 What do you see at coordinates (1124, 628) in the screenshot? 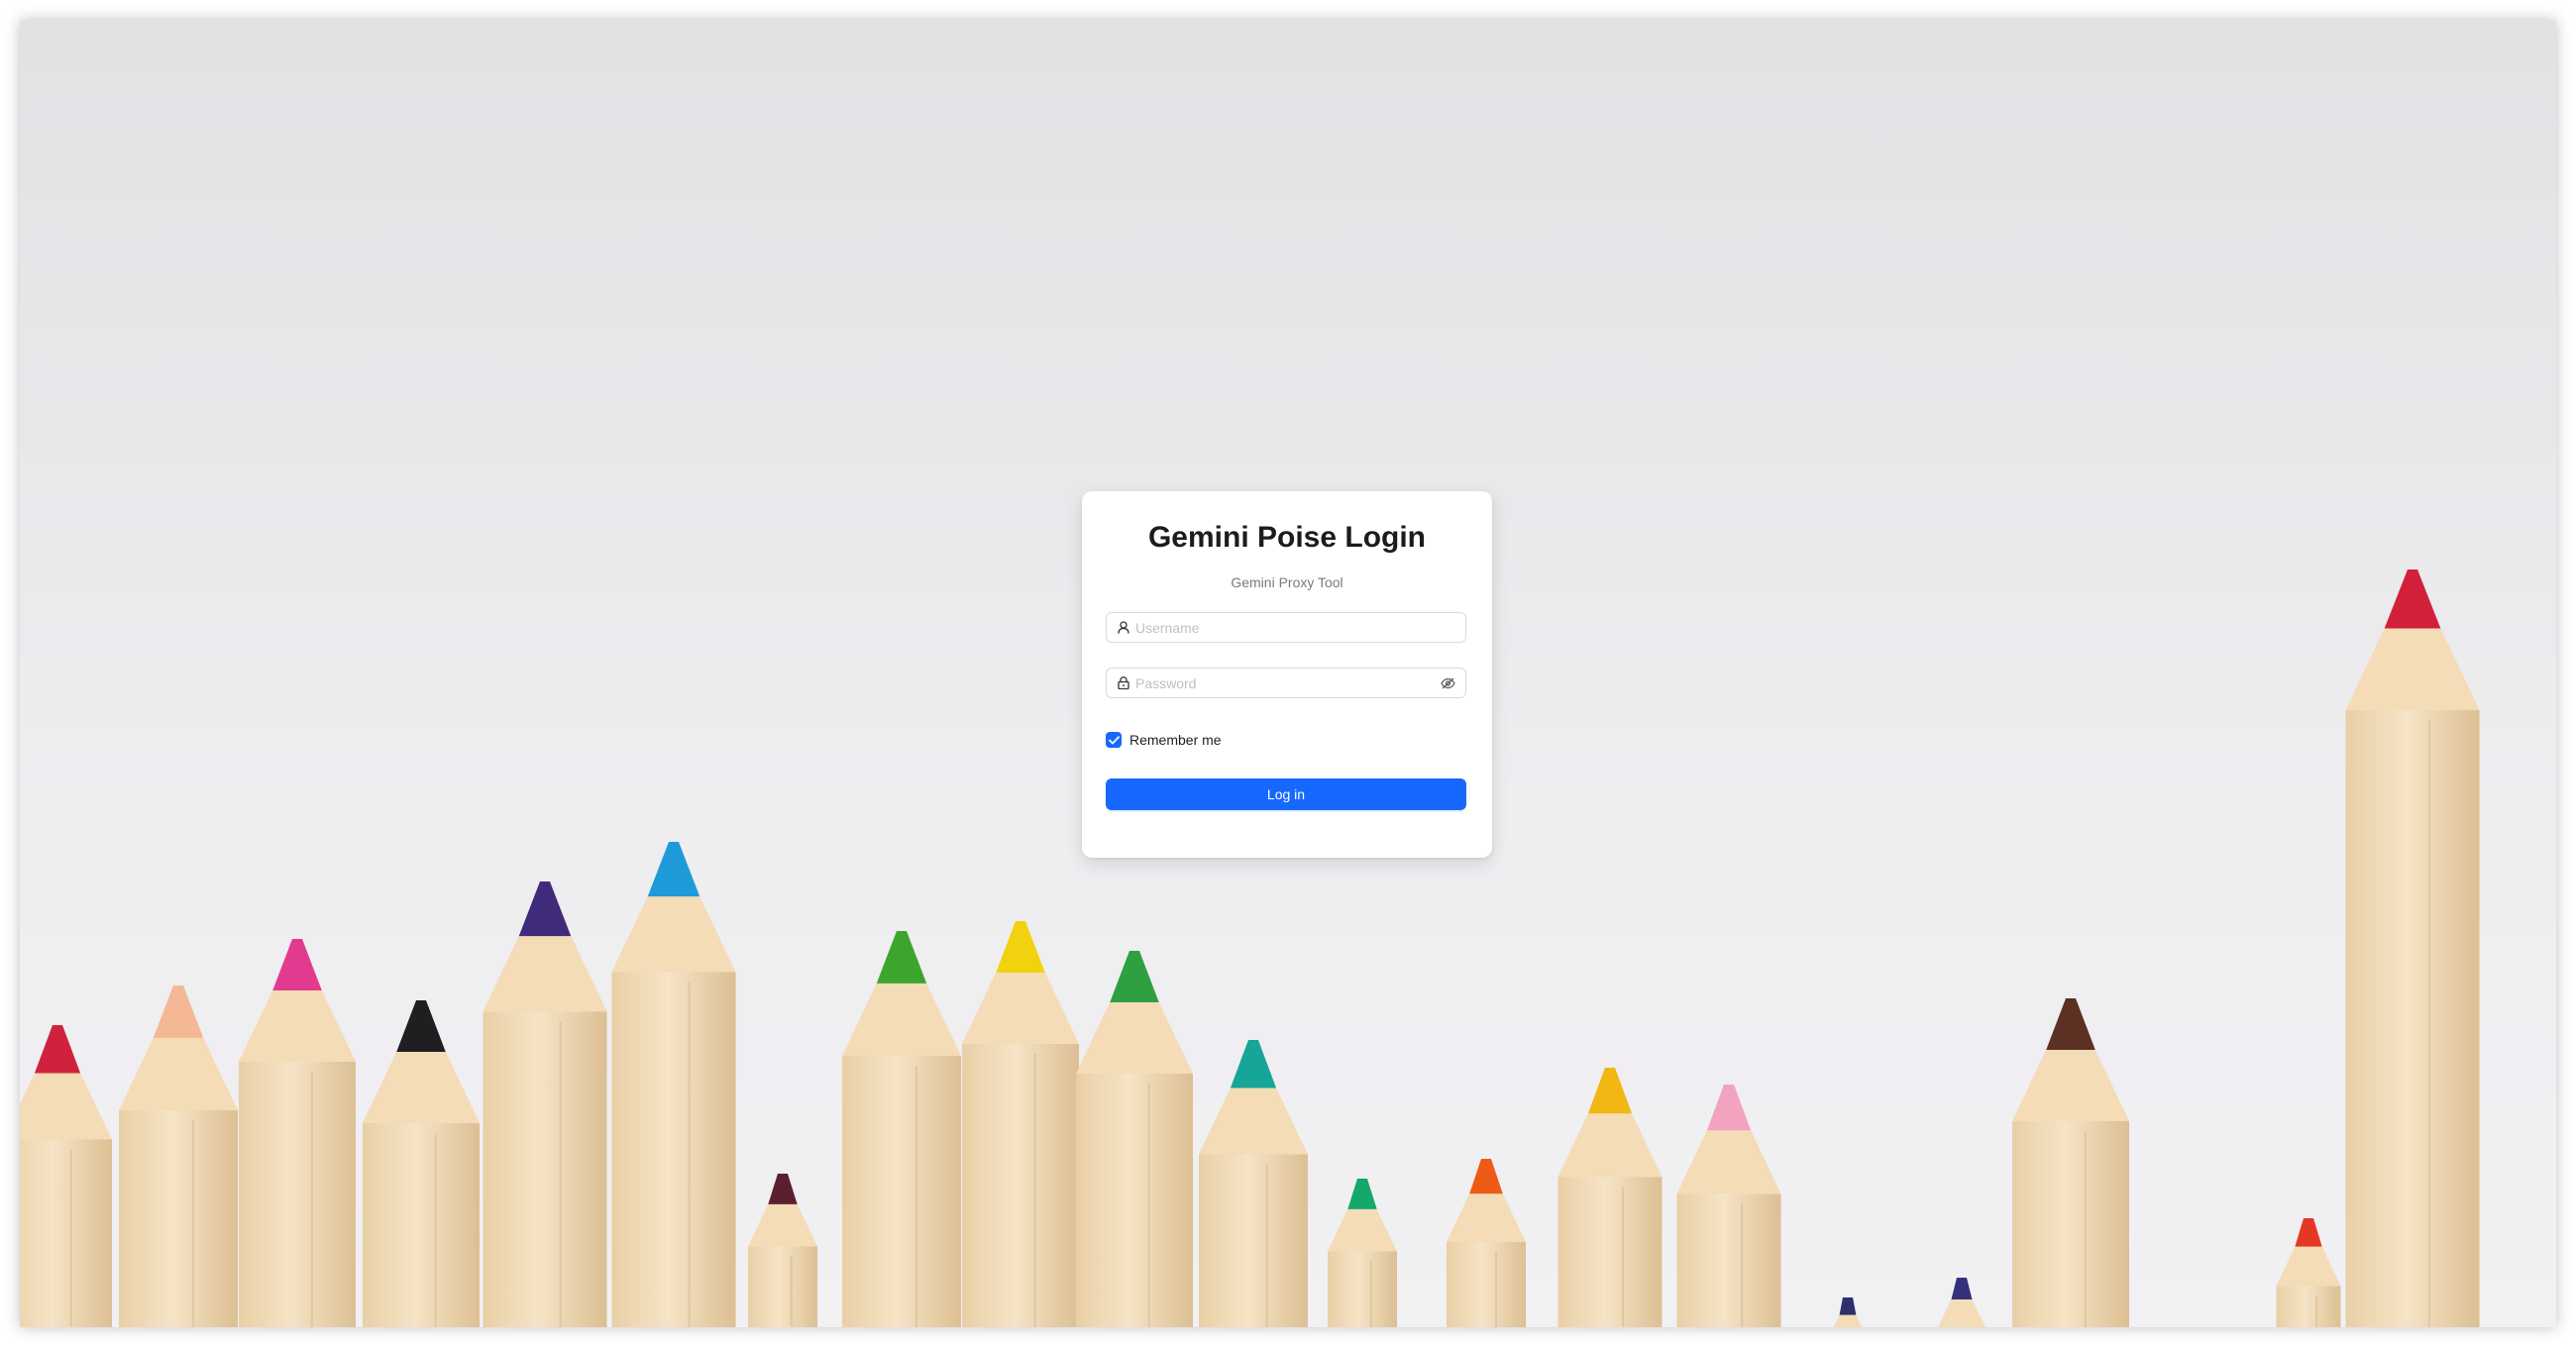
I see `user-icon` at bounding box center [1124, 628].